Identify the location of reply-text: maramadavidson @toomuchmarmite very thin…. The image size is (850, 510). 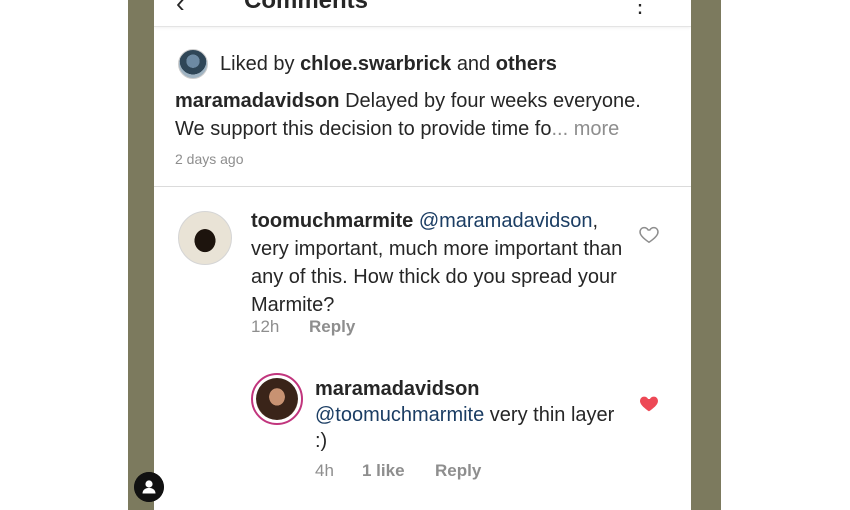
(465, 415).